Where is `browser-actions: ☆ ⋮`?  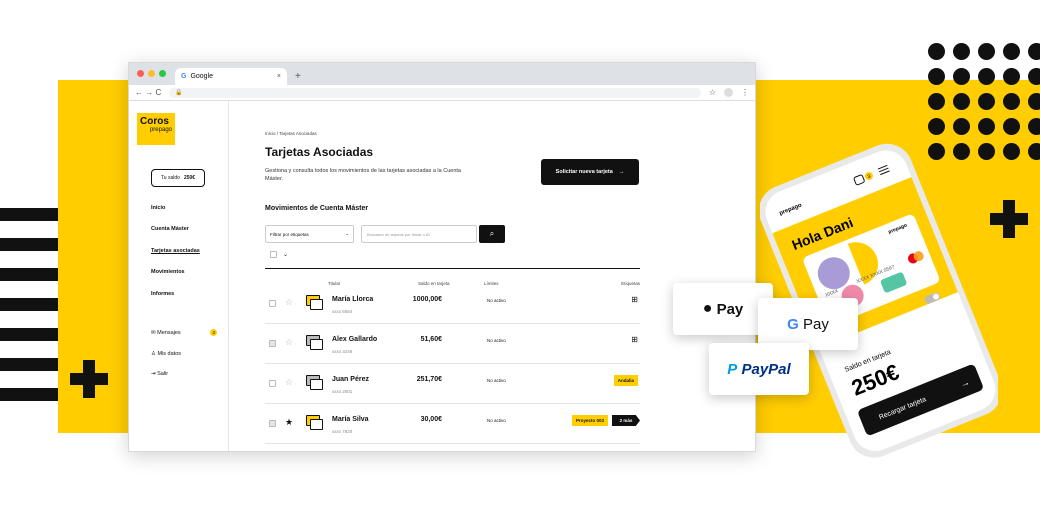
browser-actions: ☆ ⋮ is located at coordinates (729, 92).